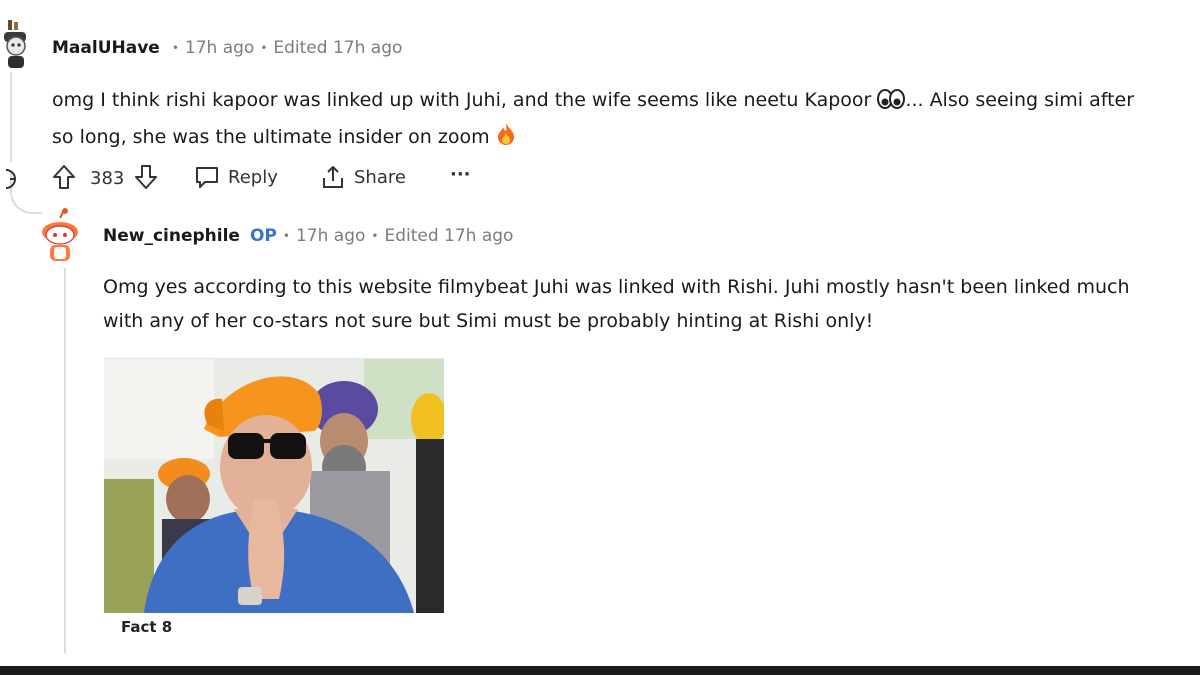  What do you see at coordinates (107, 178) in the screenshot?
I see `vote-count: 383` at bounding box center [107, 178].